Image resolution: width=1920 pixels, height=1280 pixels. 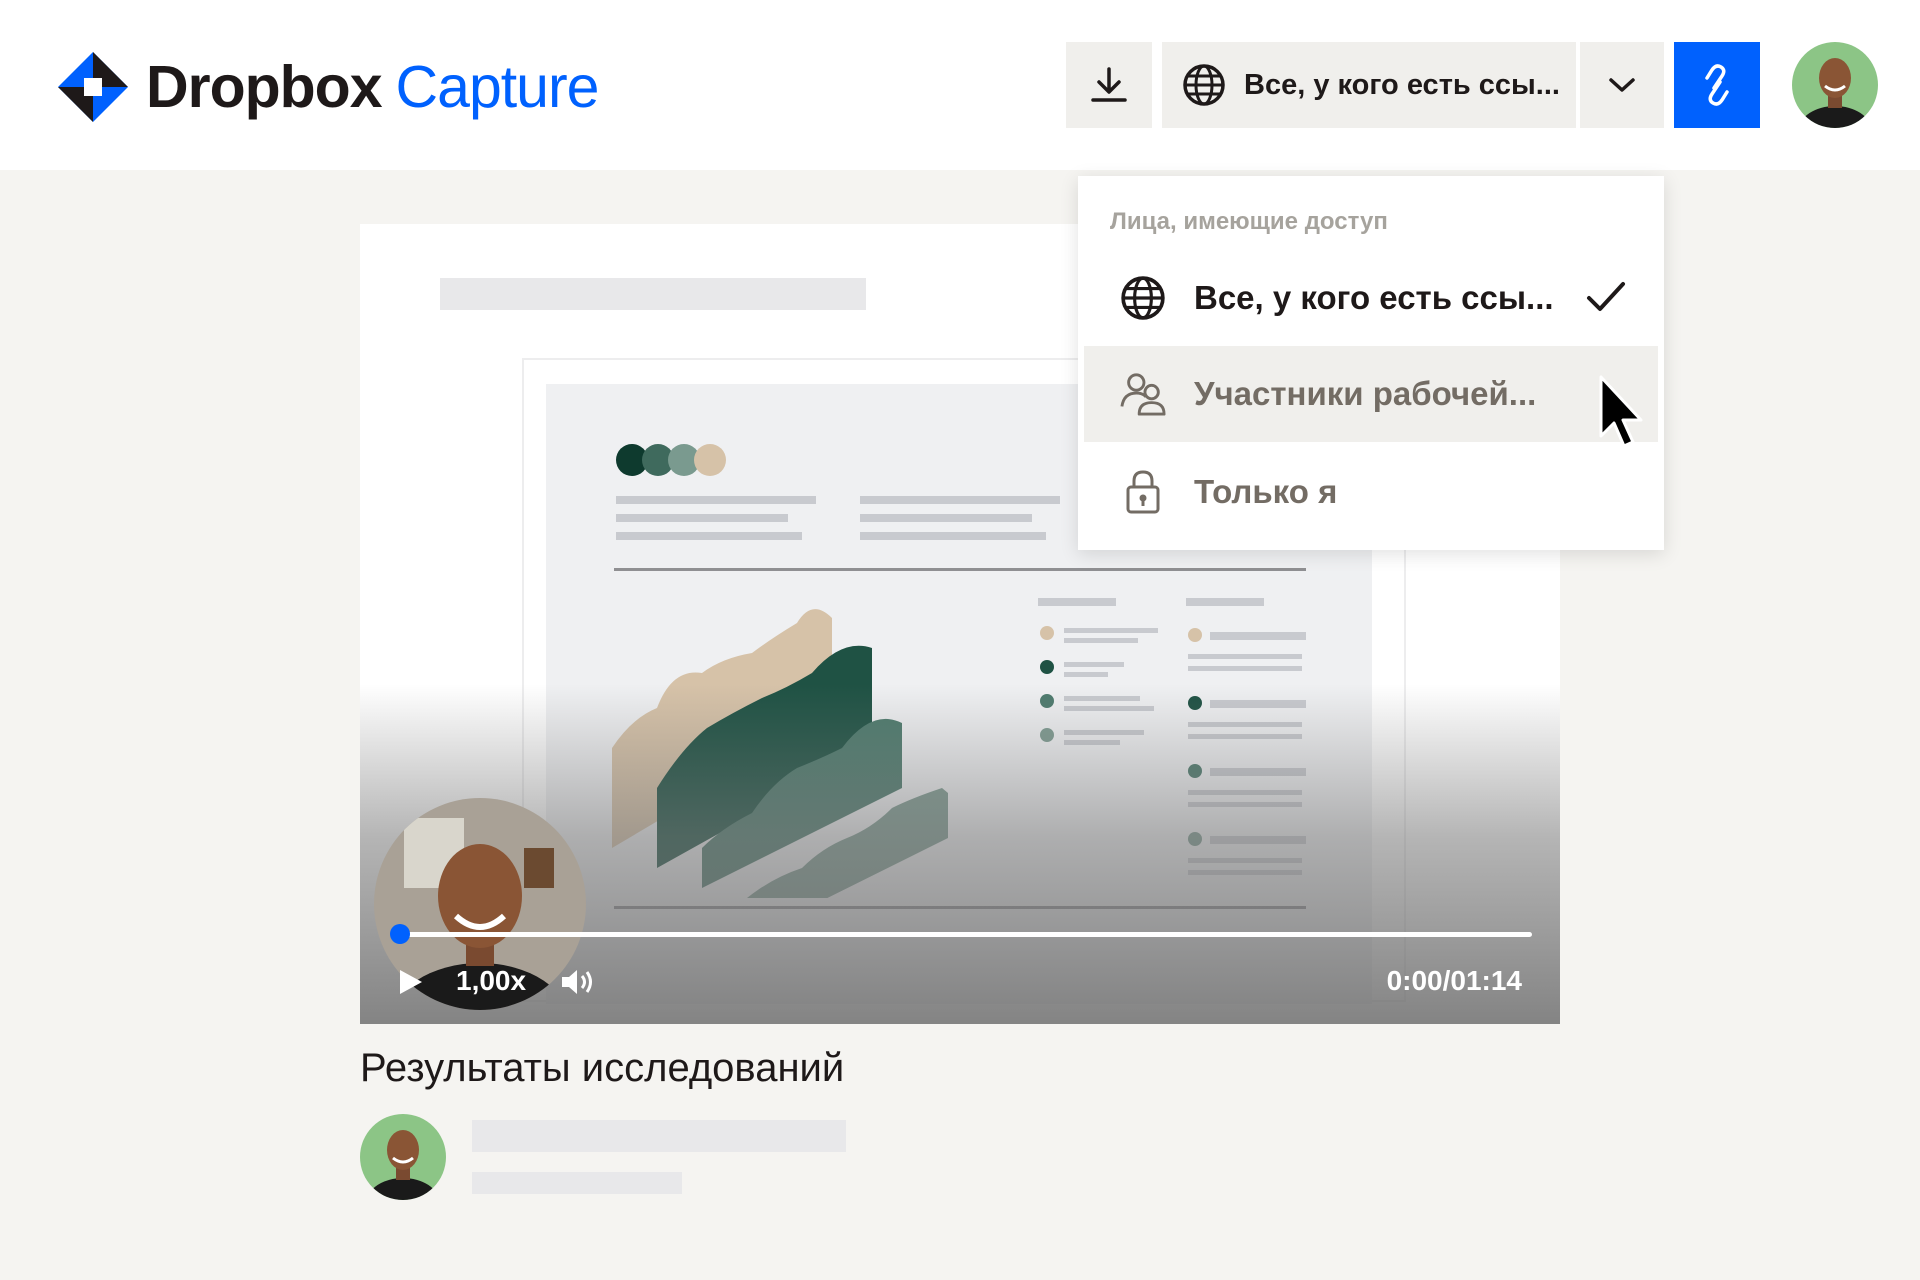 What do you see at coordinates (1143, 492) in the screenshot?
I see `lock-icon` at bounding box center [1143, 492].